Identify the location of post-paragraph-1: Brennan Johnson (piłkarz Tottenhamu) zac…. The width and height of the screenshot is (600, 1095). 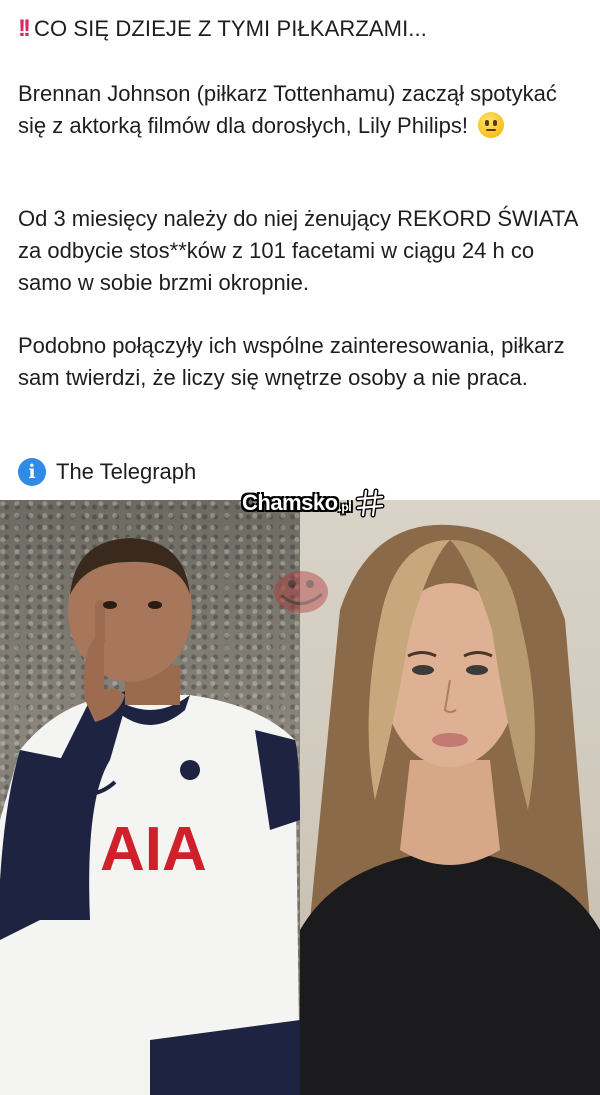
(301, 110).